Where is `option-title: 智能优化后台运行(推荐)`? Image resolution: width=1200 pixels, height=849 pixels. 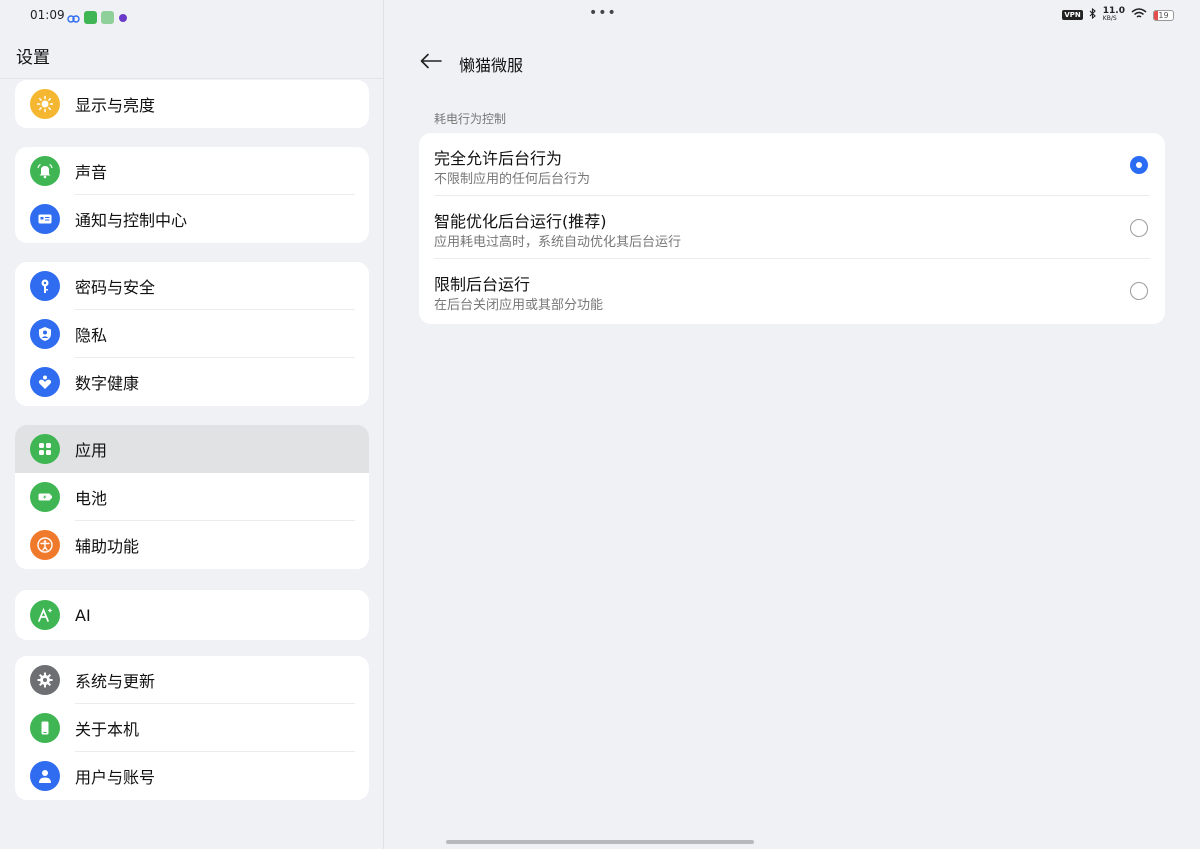 option-title: 智能优化后台运行(推荐) is located at coordinates (520, 221).